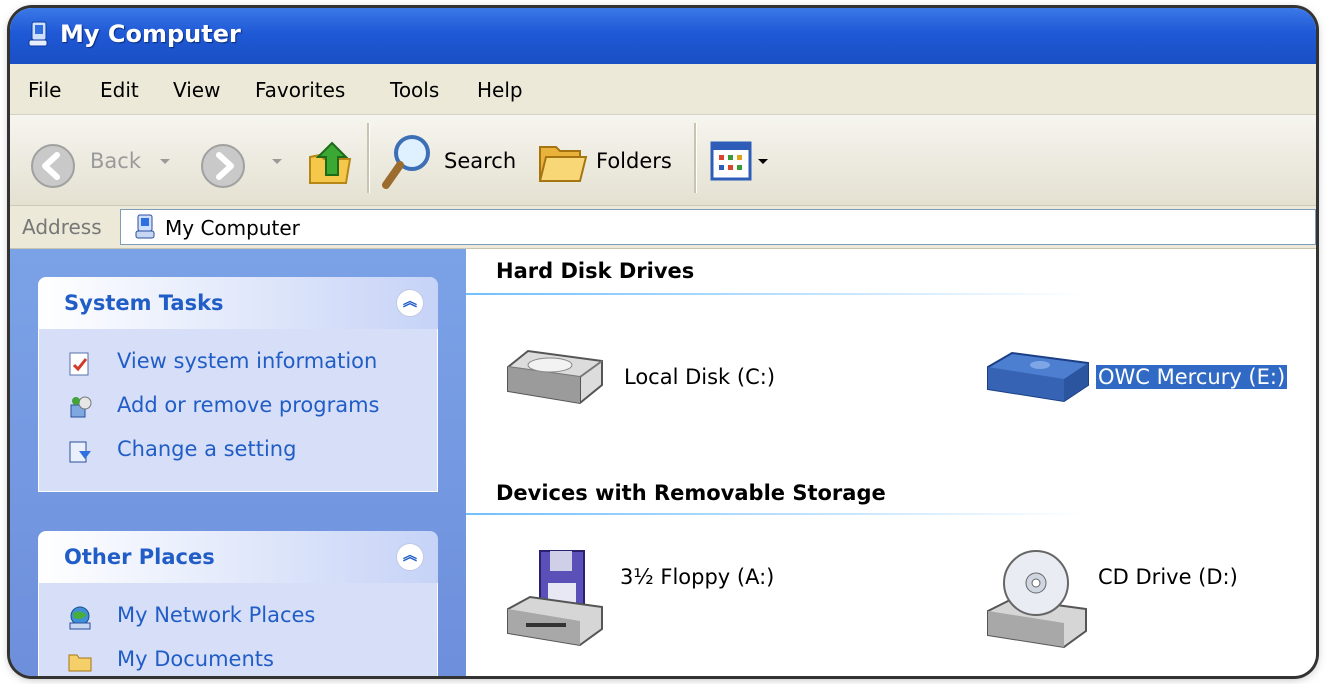 This screenshot has height=684, width=1328. What do you see at coordinates (1037, 599) in the screenshot?
I see `cd-drive-icon` at bounding box center [1037, 599].